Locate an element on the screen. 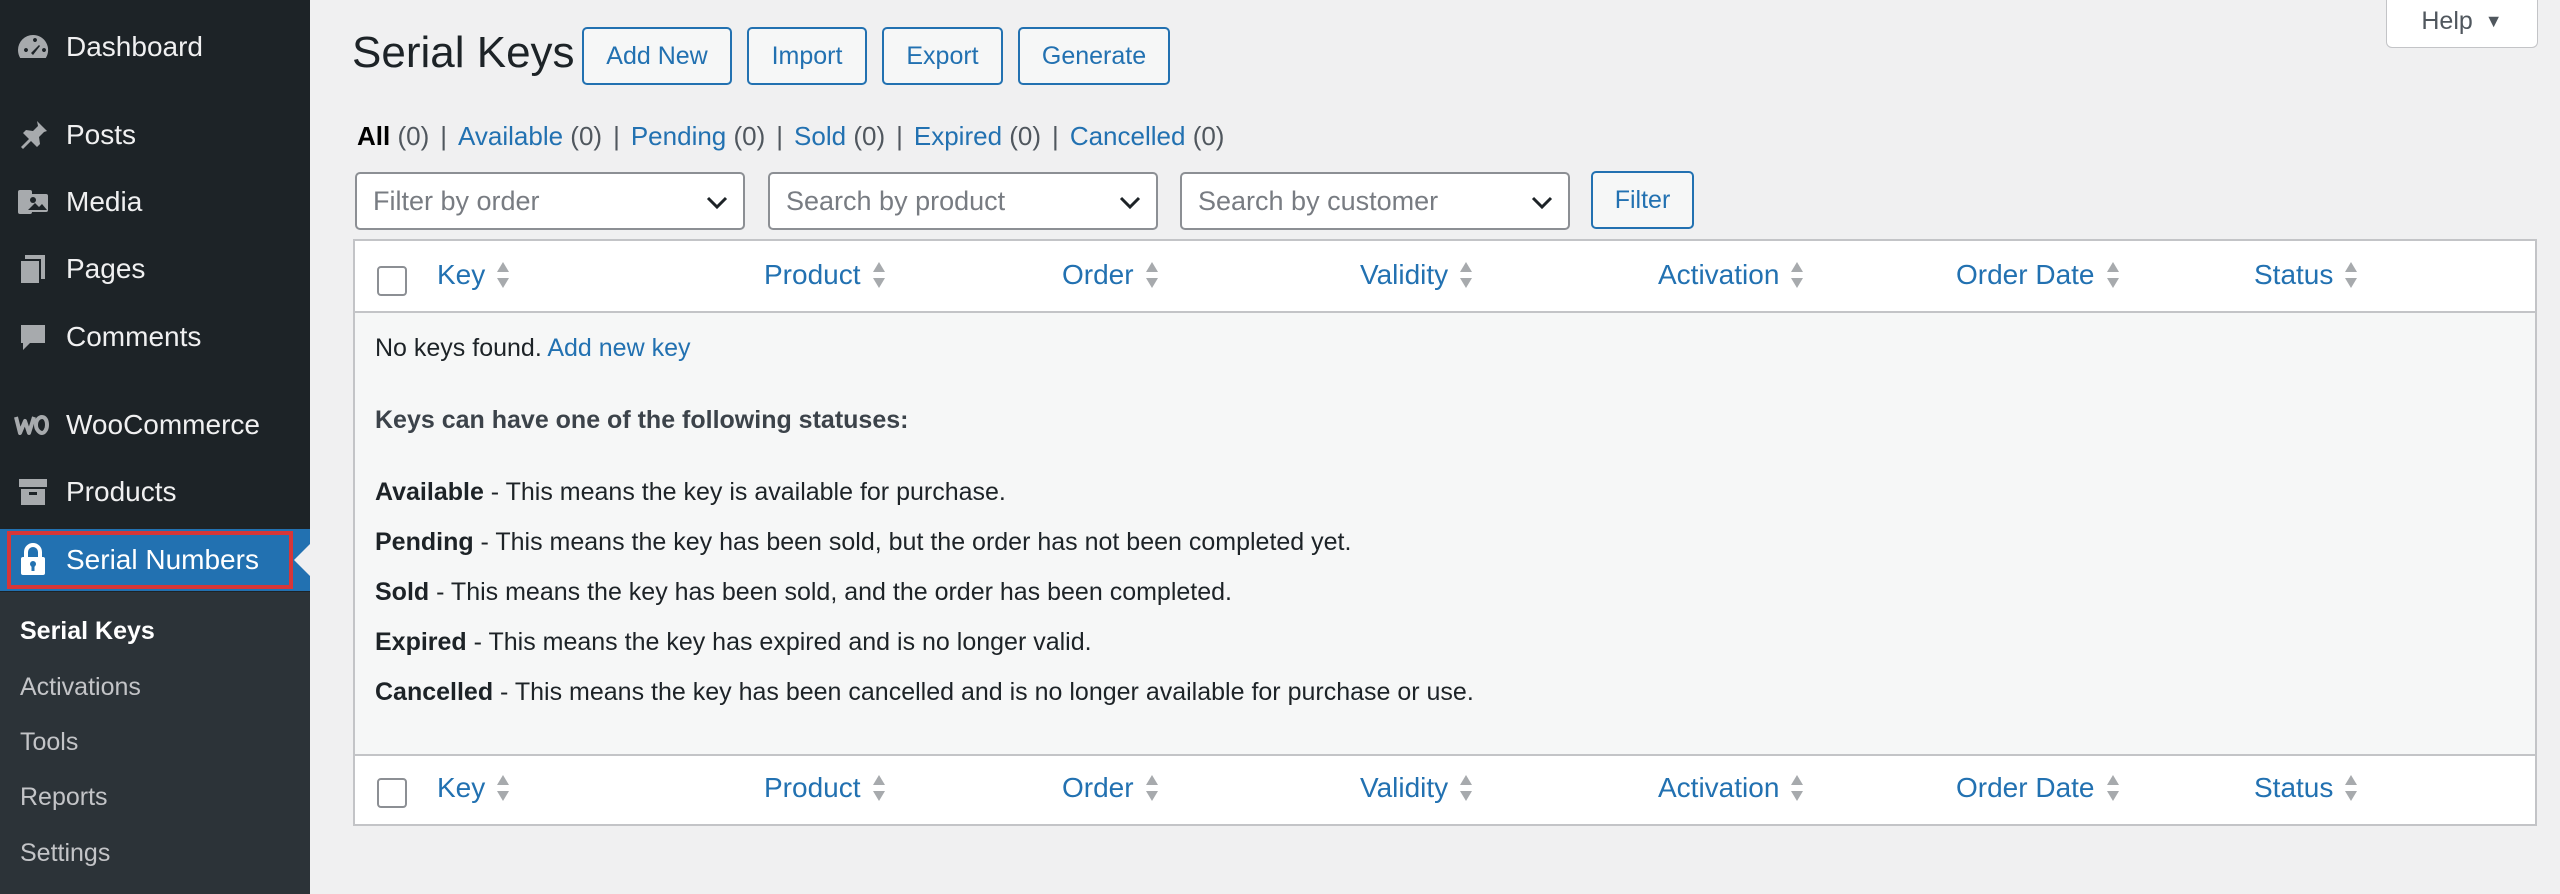  submenu-reports: Reports is located at coordinates (64, 797).